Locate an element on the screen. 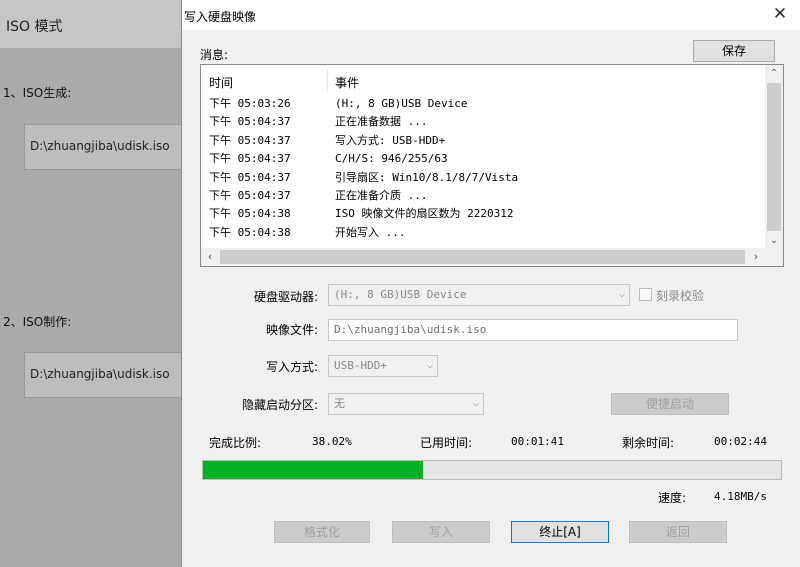 The width and height of the screenshot is (800, 567). log-row: 下午 05:04:37 C/H/S: 946/255/63 is located at coordinates (483, 159).